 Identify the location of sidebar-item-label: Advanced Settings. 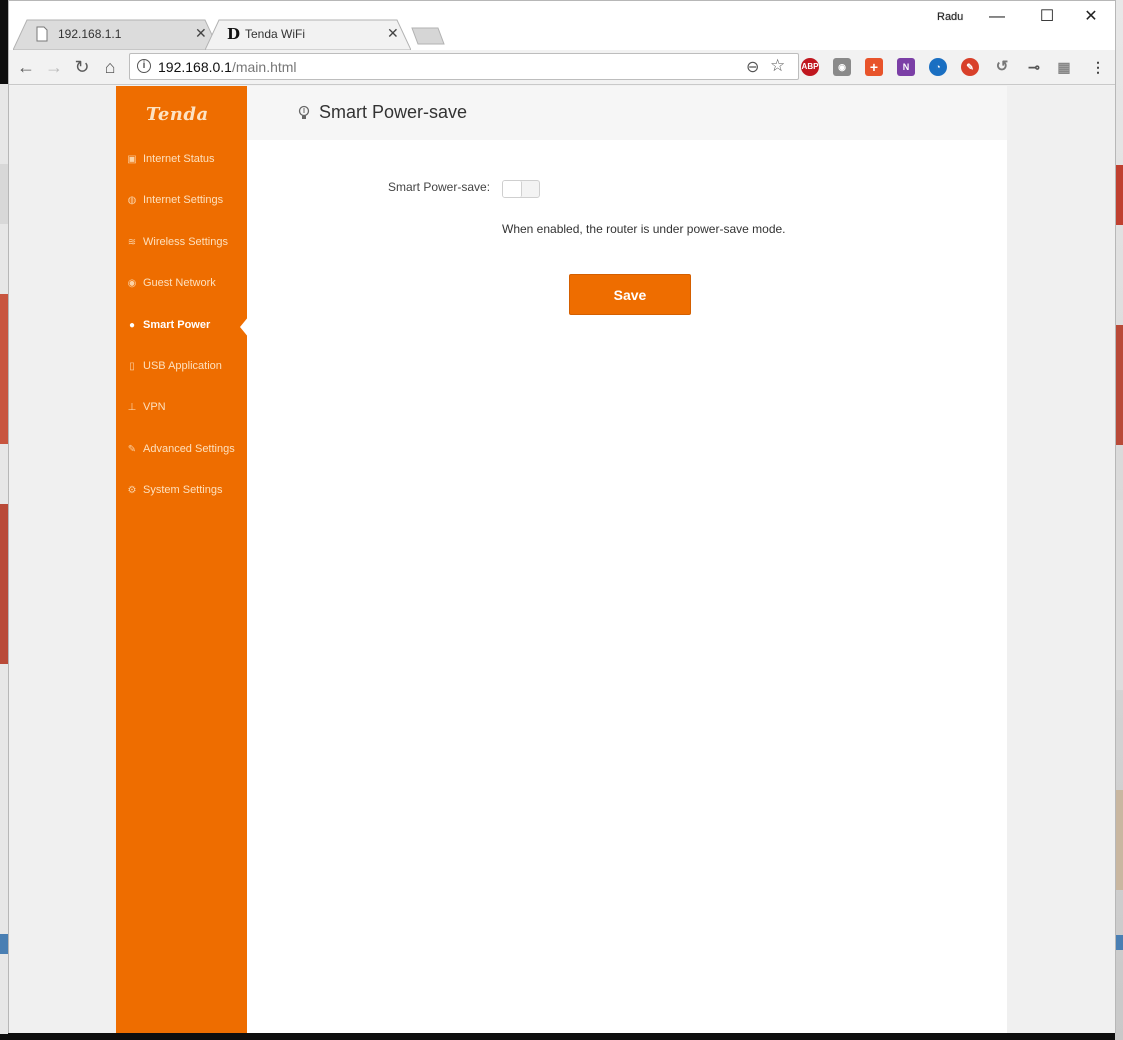
(189, 449).